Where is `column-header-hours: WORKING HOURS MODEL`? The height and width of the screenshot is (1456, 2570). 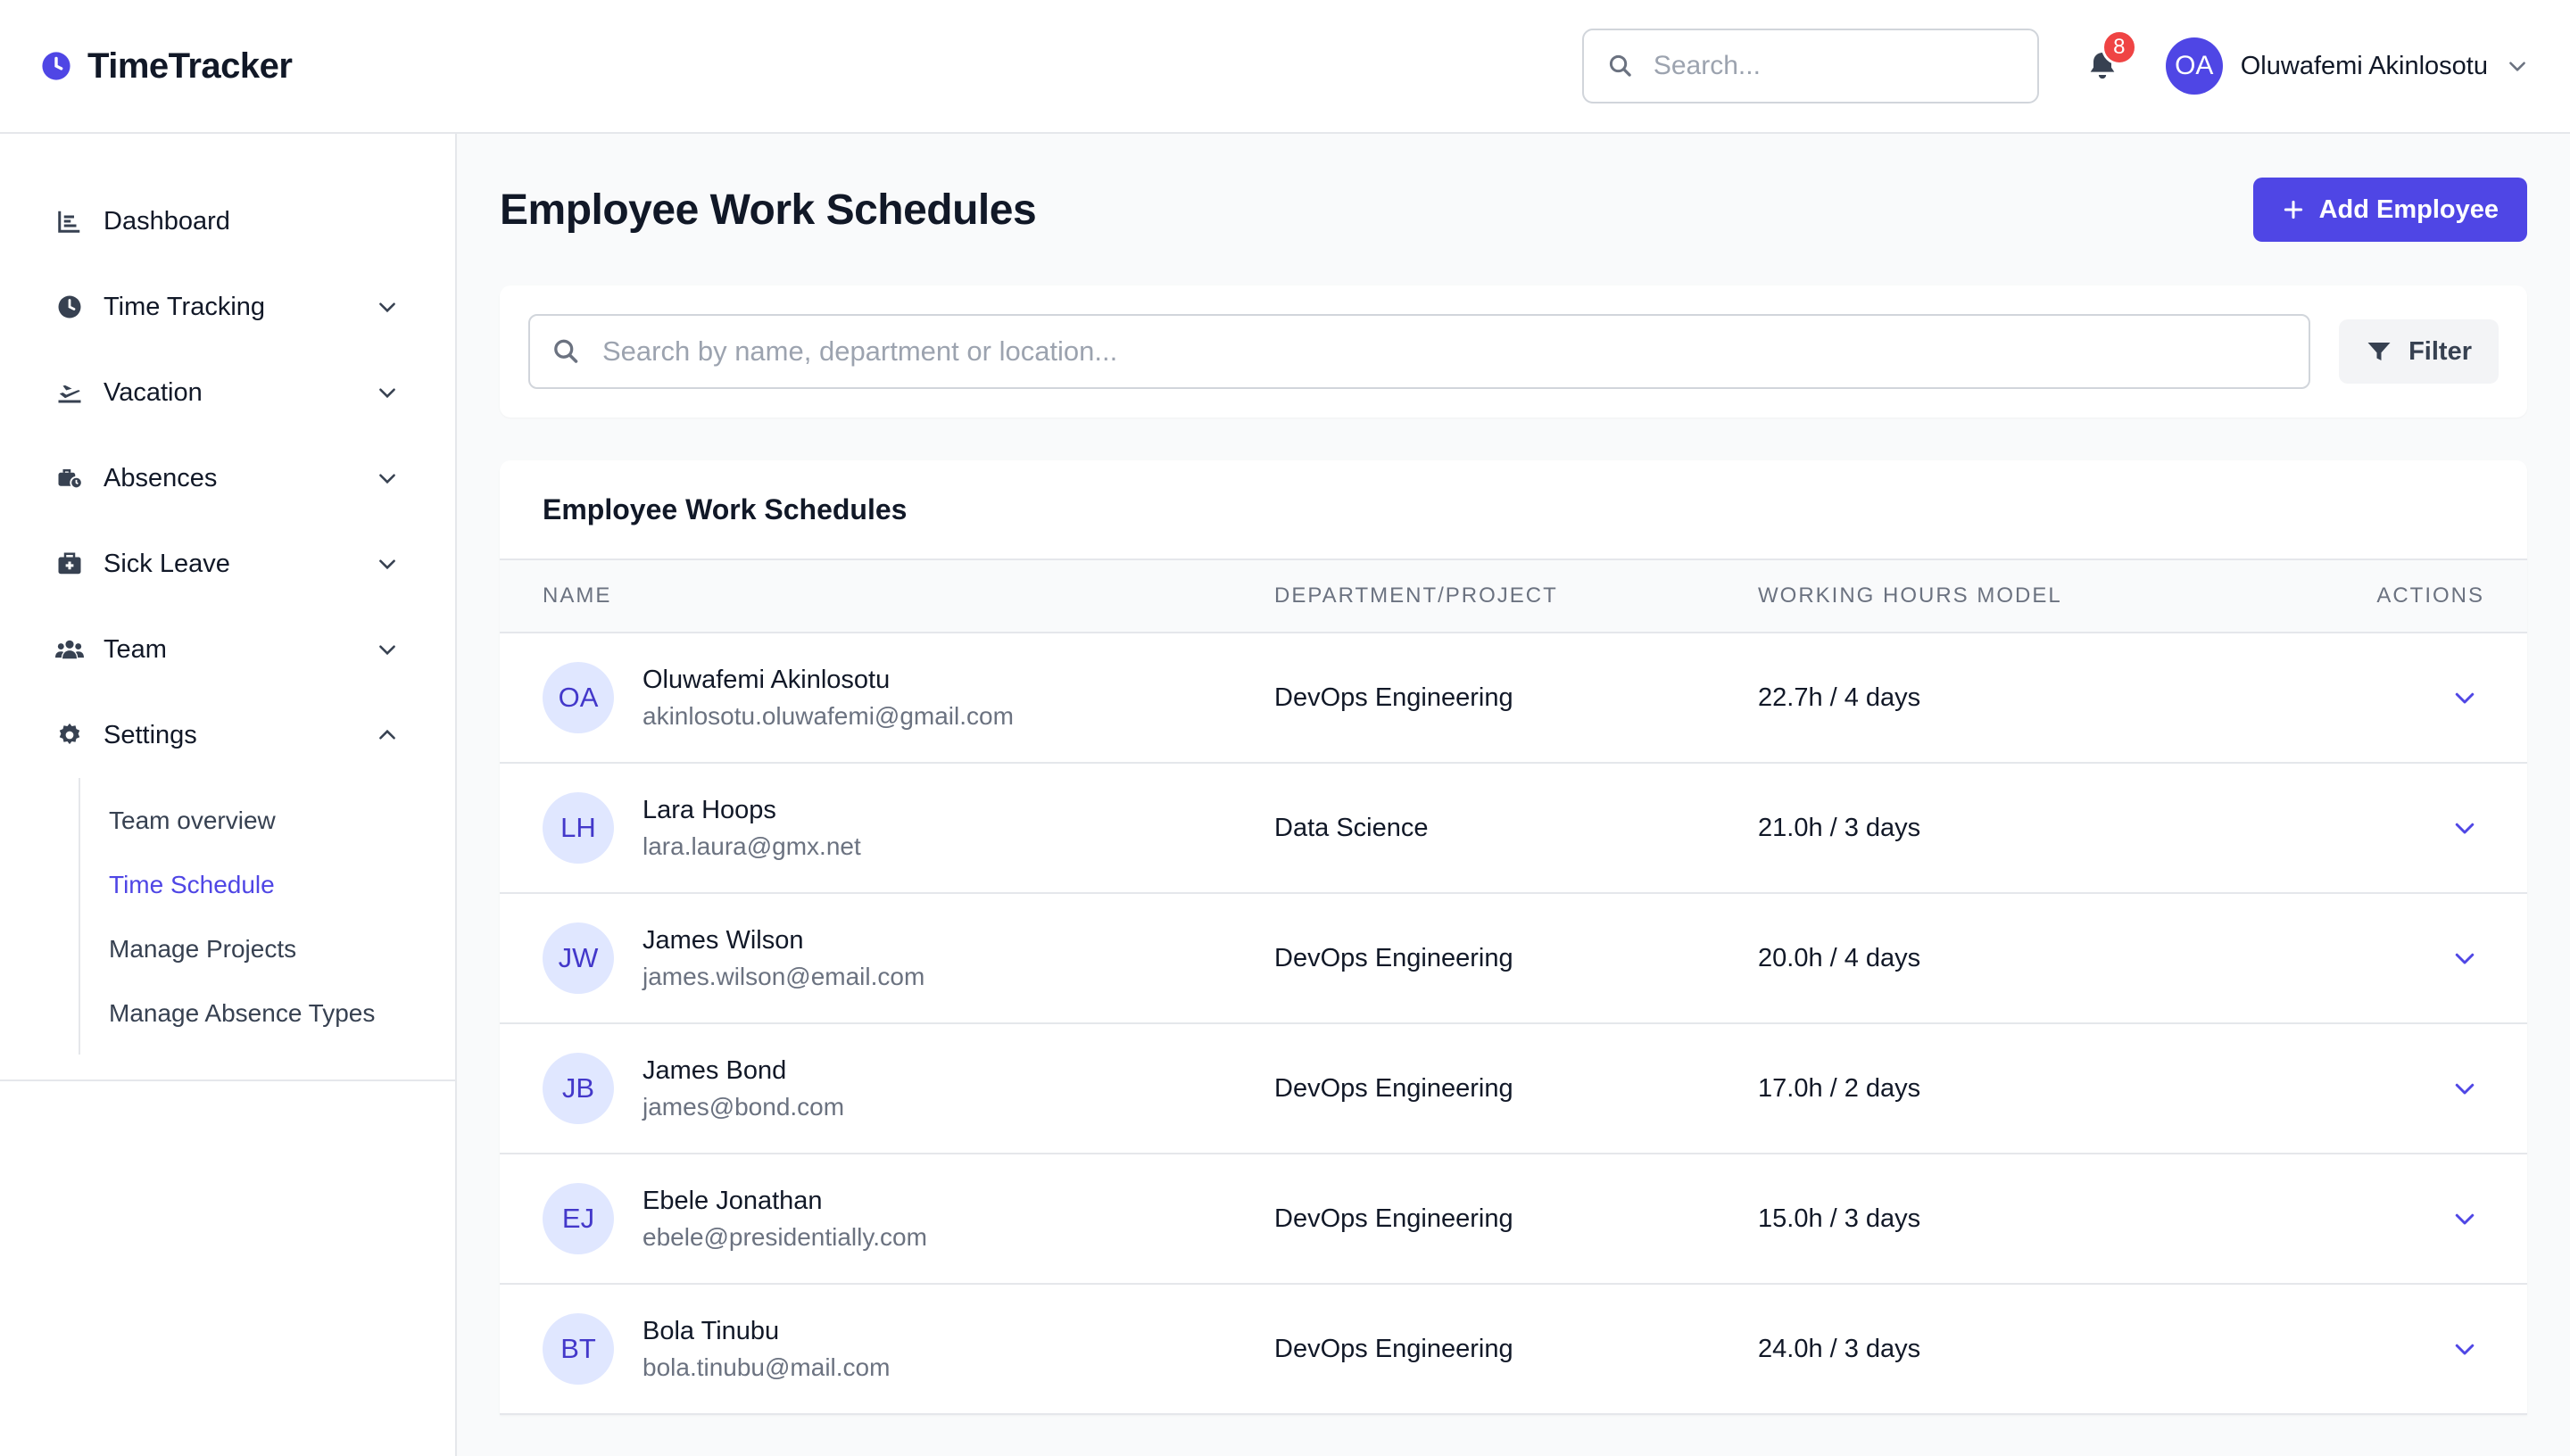
column-header-hours: WORKING HOURS MODEL is located at coordinates (1910, 595).